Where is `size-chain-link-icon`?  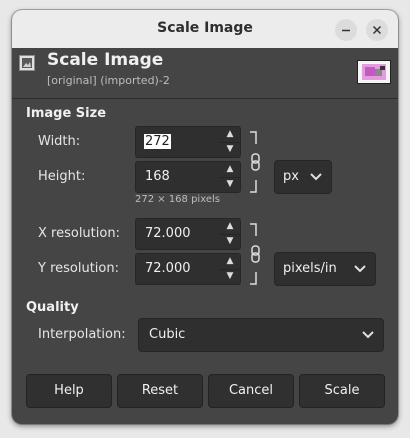 size-chain-link-icon is located at coordinates (255, 162).